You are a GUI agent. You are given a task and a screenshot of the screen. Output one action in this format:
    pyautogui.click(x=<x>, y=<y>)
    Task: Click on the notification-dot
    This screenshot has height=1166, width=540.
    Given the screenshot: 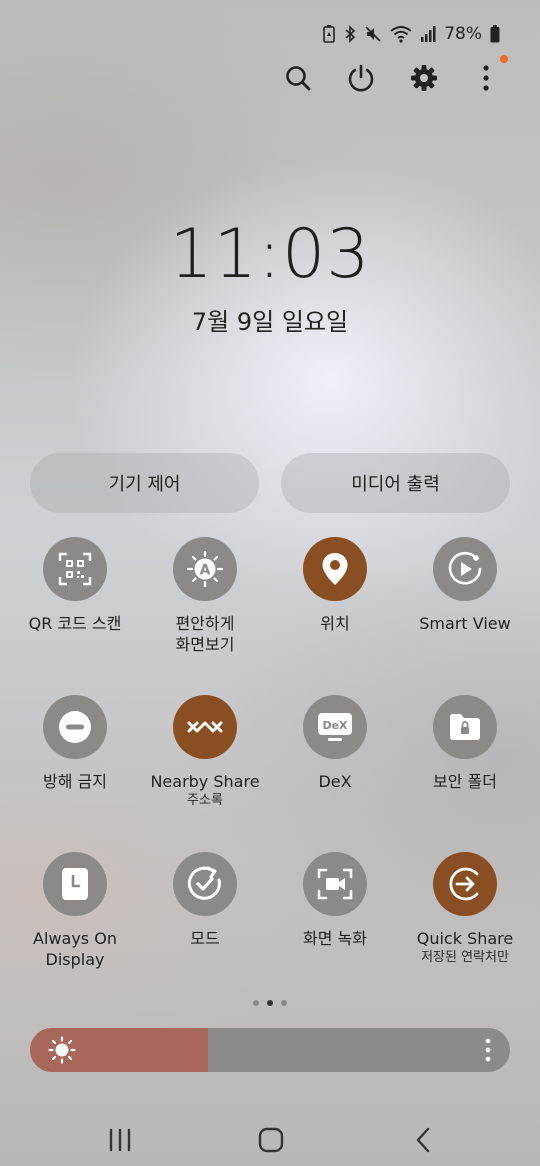 What is the action you would take?
    pyautogui.click(x=504, y=59)
    